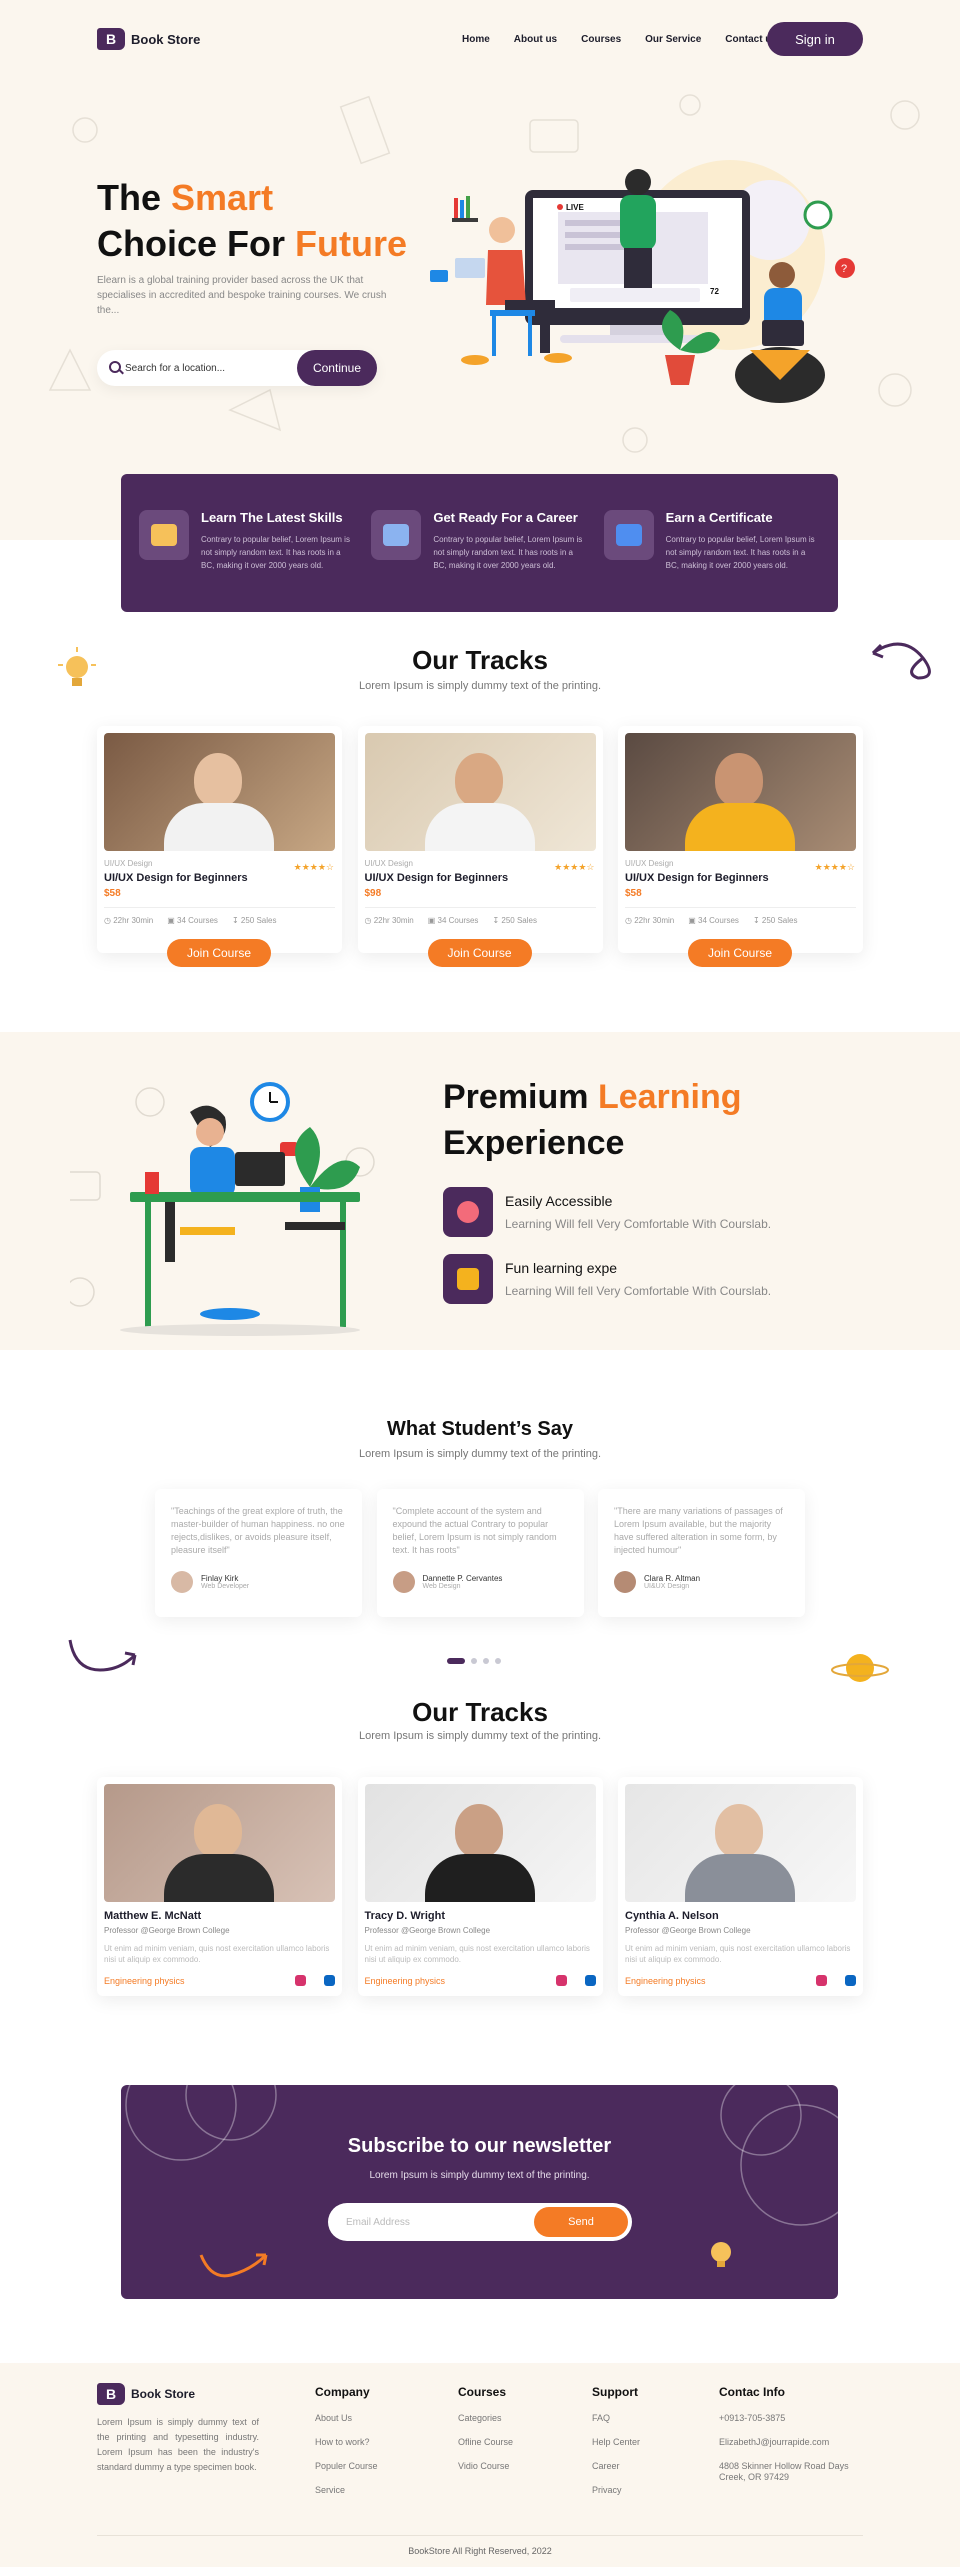 The width and height of the screenshot is (960, 2567). What do you see at coordinates (860, 1668) in the screenshot?
I see `planet-icon` at bounding box center [860, 1668].